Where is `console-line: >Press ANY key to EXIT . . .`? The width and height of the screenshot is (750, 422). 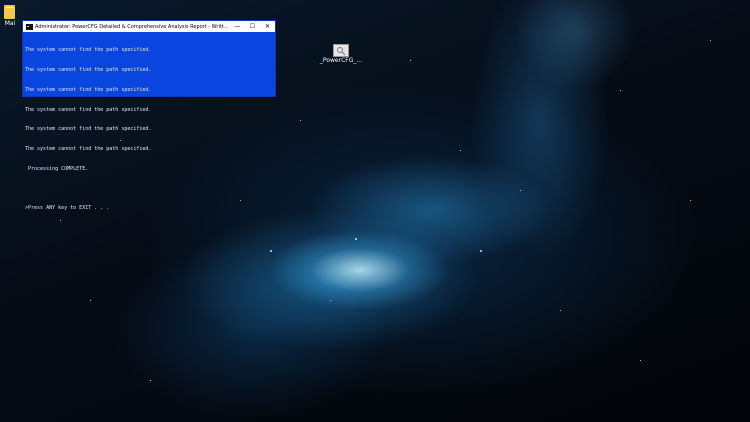 console-line: >Press ANY key to EXIT . . . is located at coordinates (67, 208).